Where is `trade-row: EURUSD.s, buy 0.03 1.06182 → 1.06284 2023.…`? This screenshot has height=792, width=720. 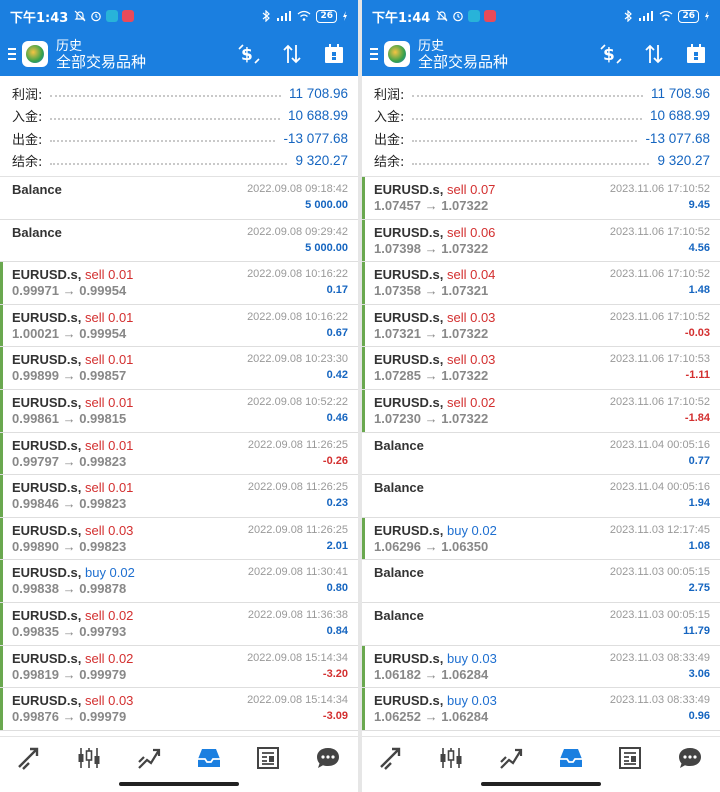 trade-row: EURUSD.s, buy 0.03 1.06182 → 1.06284 2023.… is located at coordinates (541, 667).